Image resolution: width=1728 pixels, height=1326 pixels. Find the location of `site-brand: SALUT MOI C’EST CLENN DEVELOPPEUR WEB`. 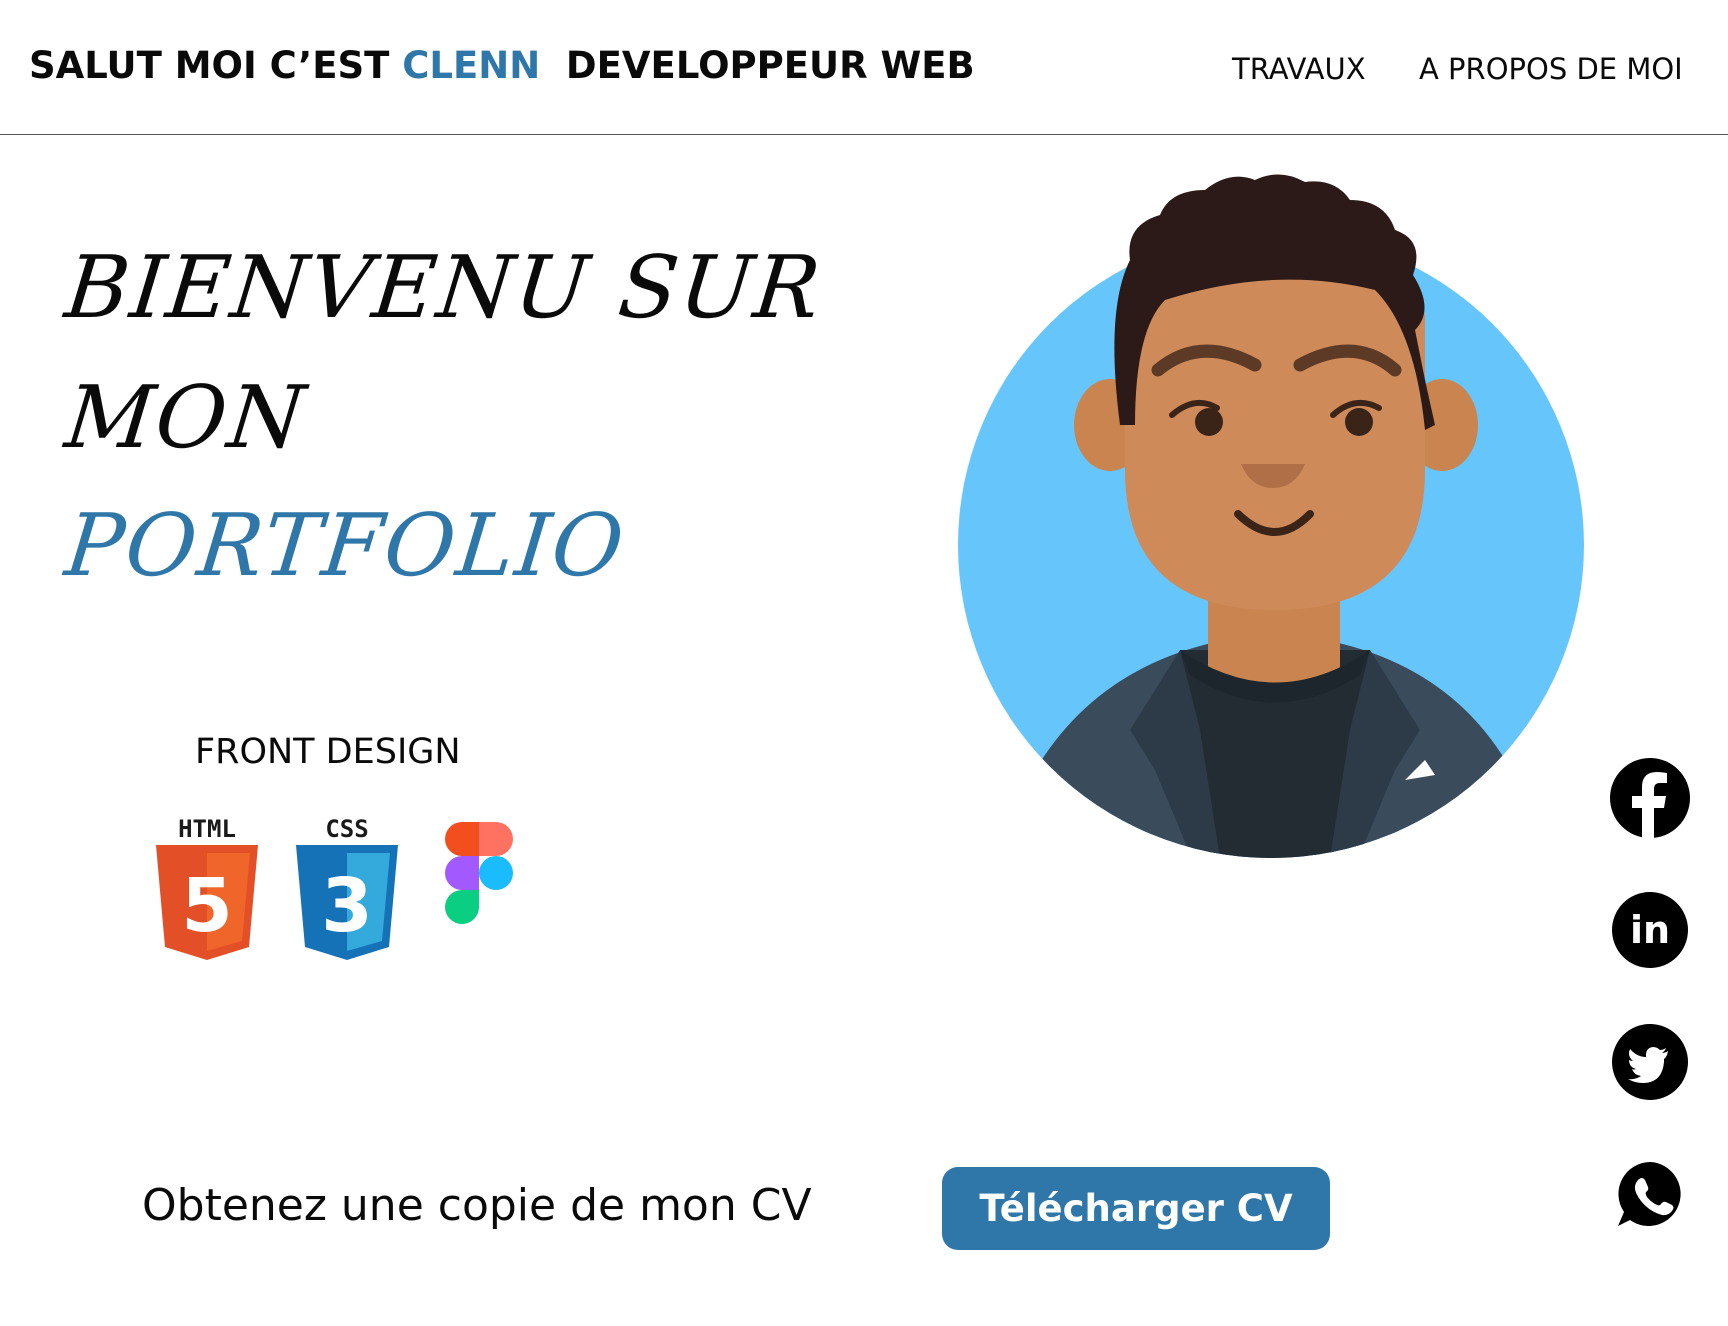

site-brand: SALUT MOI C’EST CLENN DEVELOPPEUR WEB is located at coordinates (502, 65).